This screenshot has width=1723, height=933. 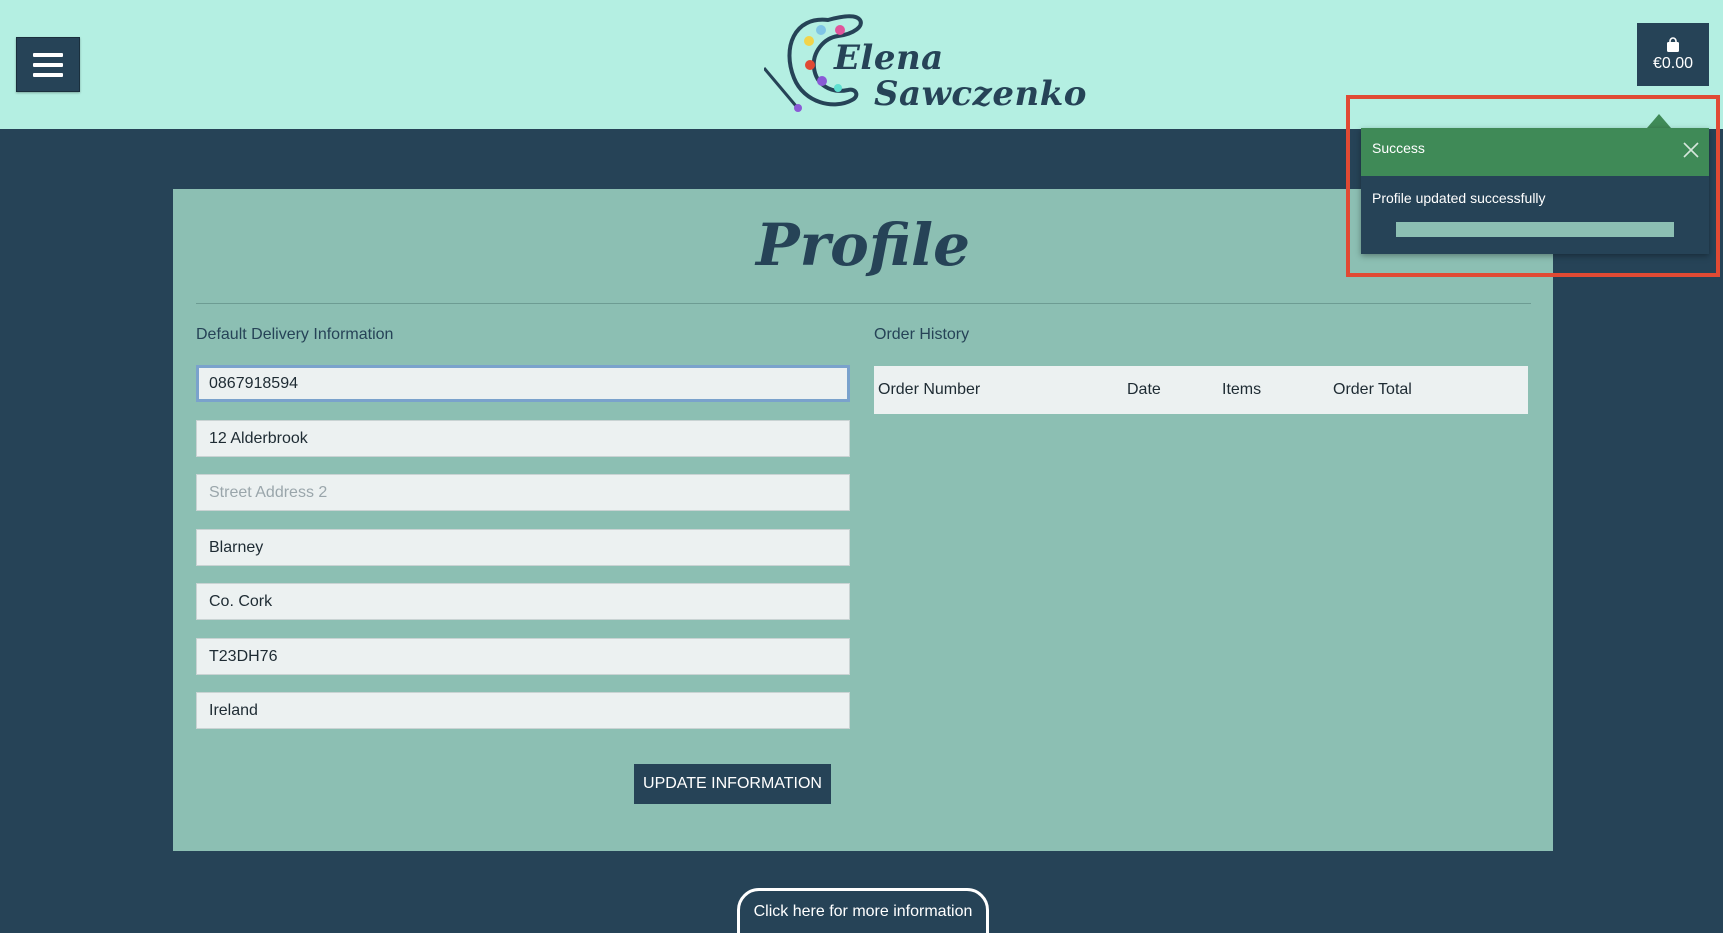 I want to click on menu-button, so click(x=48, y=64).